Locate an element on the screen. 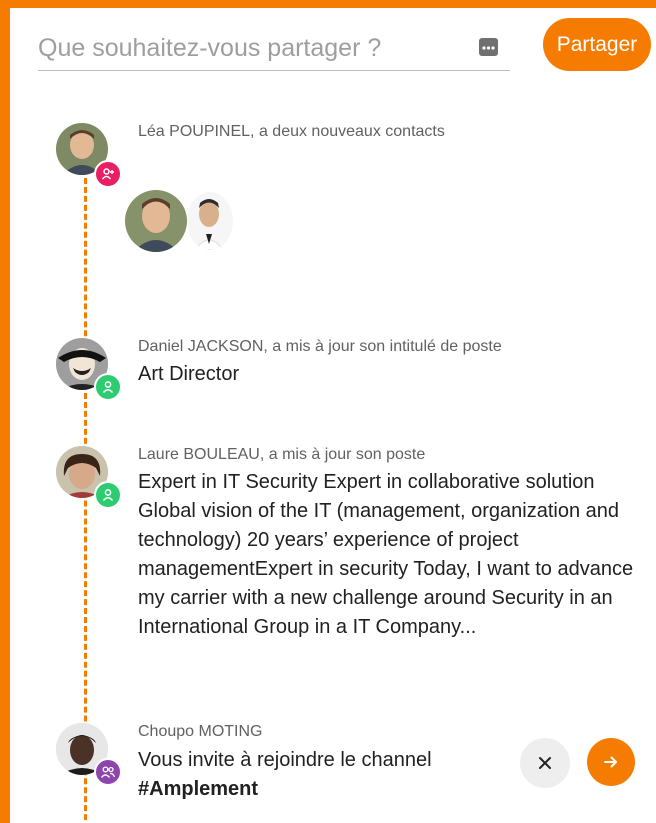  feed-item-header: Laure BOULEAU, a mis à jour son poste is located at coordinates (282, 454).